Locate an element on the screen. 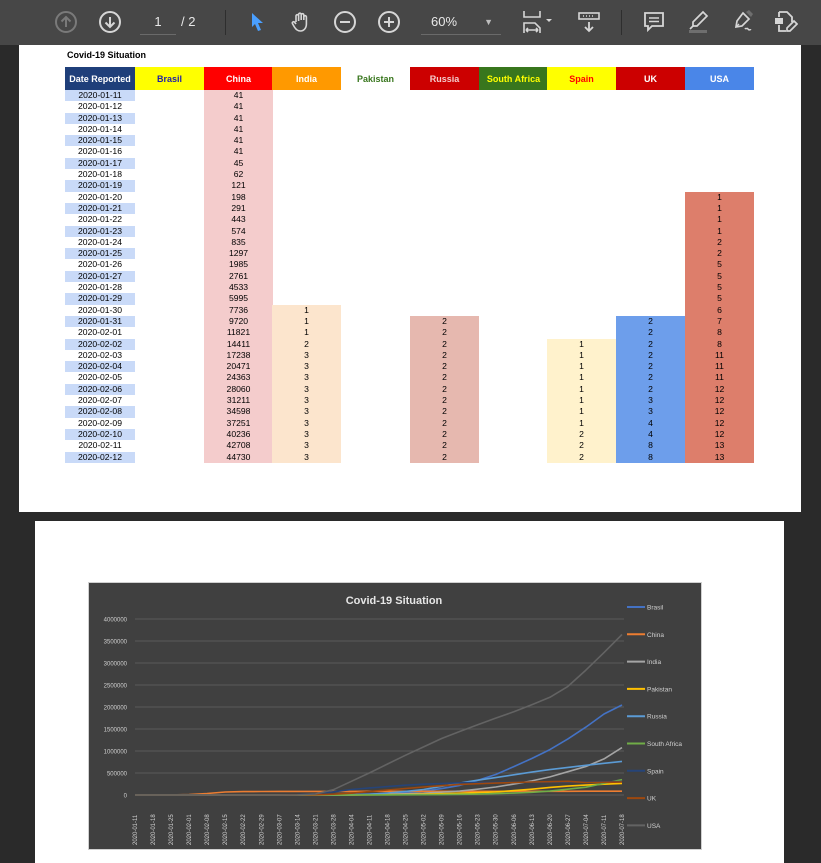 The height and width of the screenshot is (863, 821). fill-form-icon is located at coordinates (786, 21).